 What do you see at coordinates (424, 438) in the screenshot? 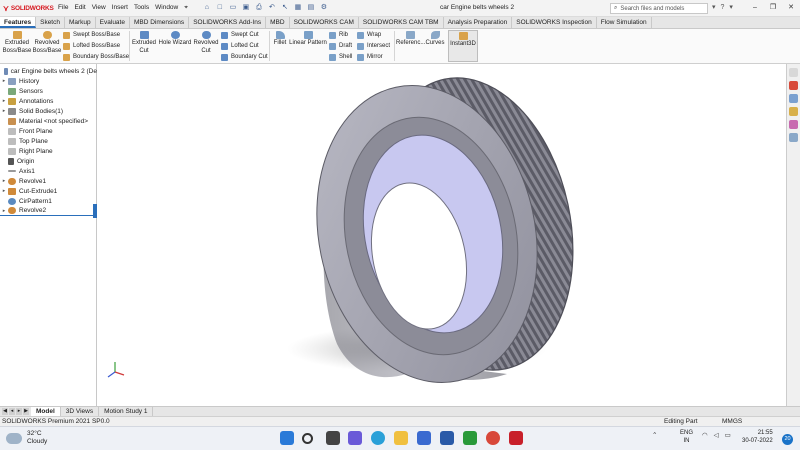
I see `store-icon` at bounding box center [424, 438].